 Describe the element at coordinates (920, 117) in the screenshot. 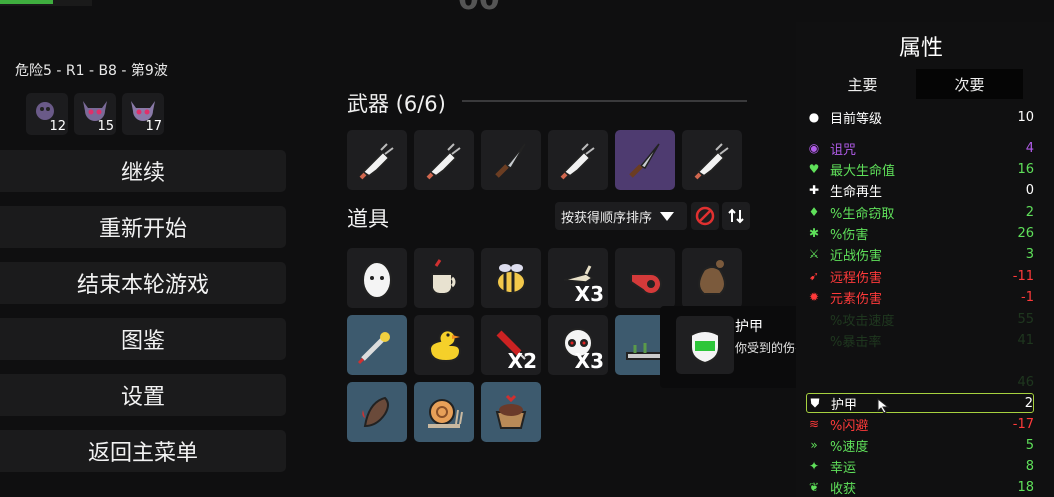

I see `stat-row: ● 目前等级 10` at that location.